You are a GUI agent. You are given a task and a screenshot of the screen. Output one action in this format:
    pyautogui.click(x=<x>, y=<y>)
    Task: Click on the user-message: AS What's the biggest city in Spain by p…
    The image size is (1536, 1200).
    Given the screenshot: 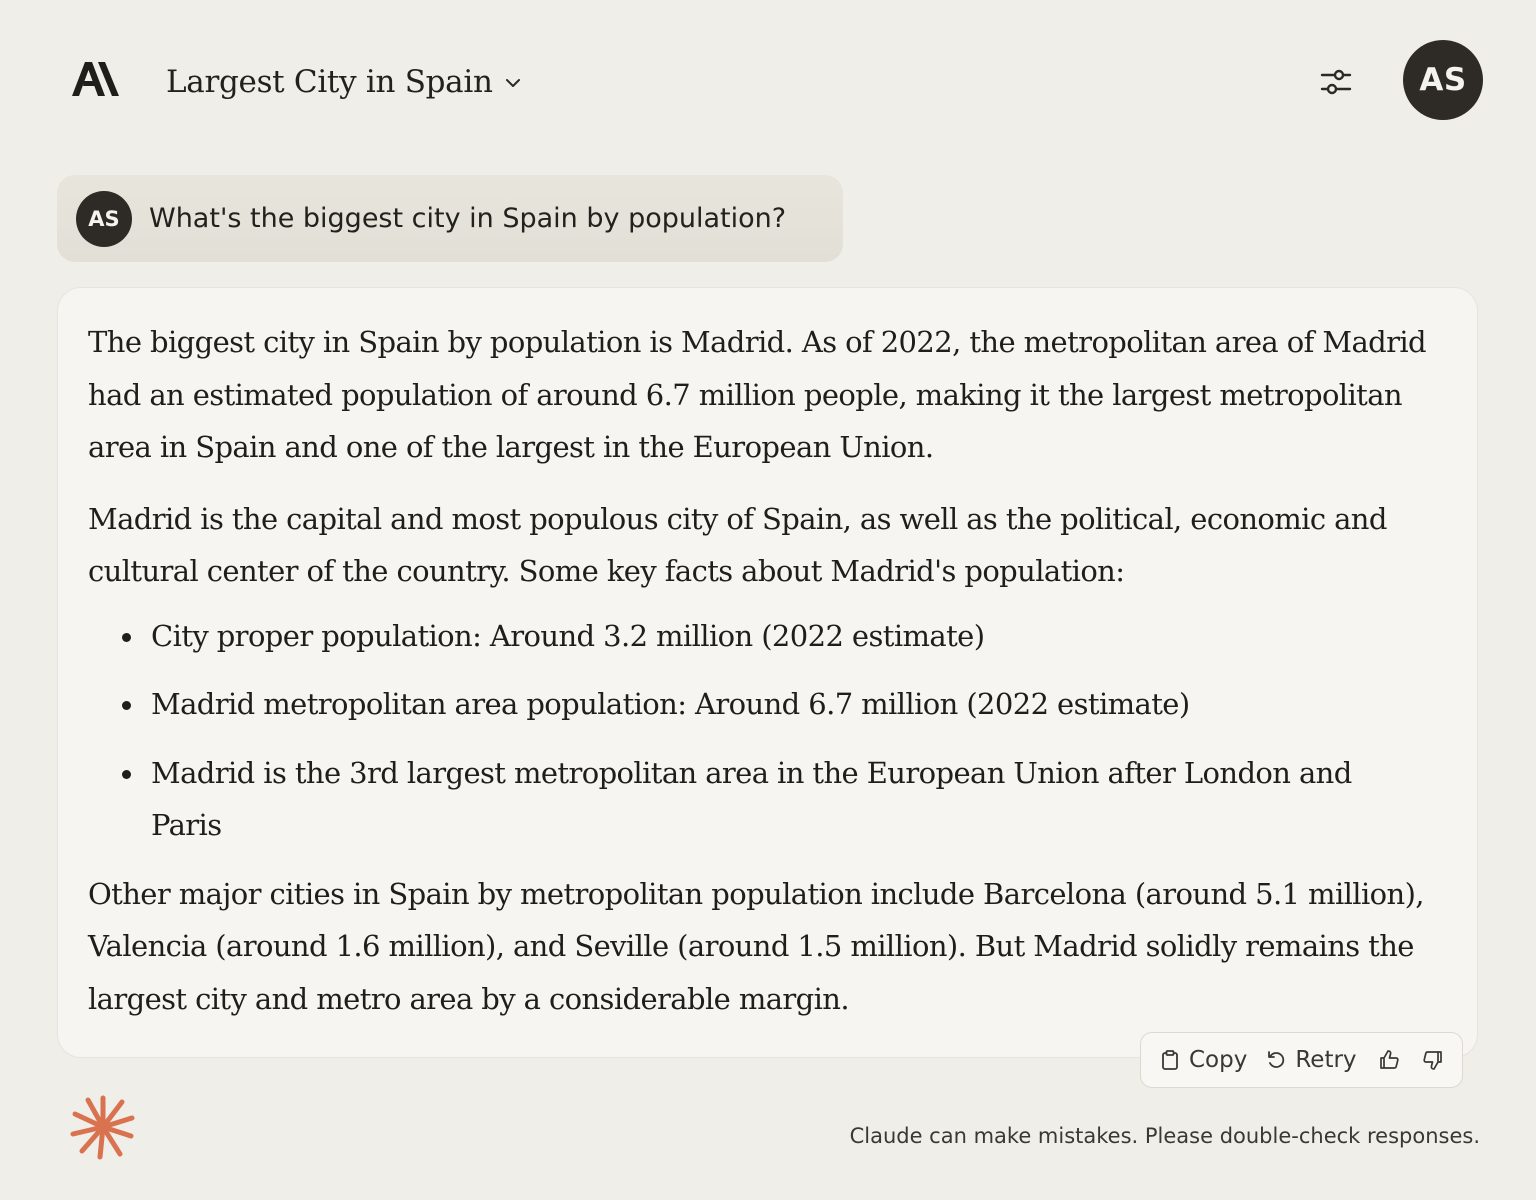 What is the action you would take?
    pyautogui.click(x=450, y=218)
    